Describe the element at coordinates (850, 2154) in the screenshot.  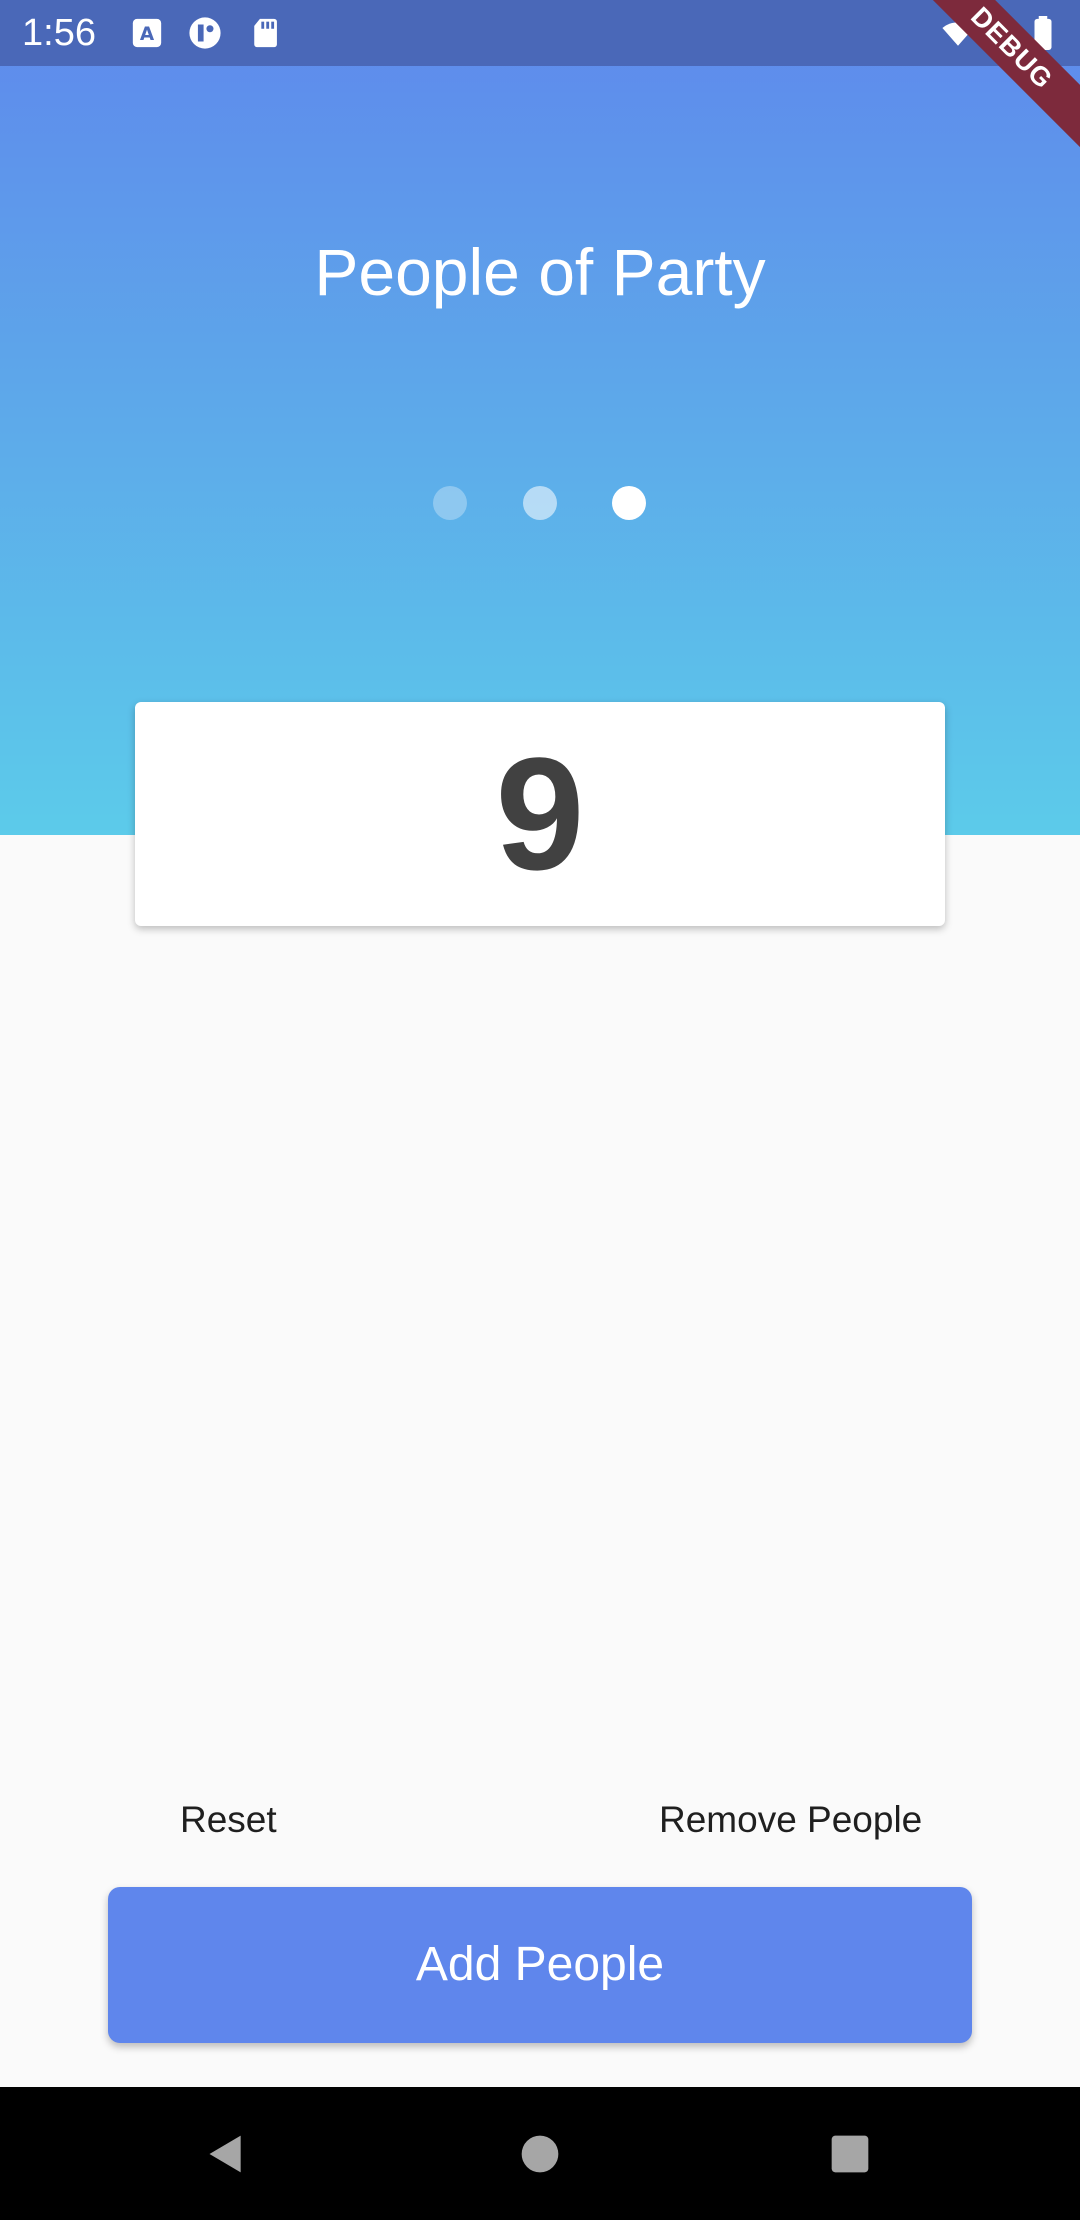
I see `recents-icon` at that location.